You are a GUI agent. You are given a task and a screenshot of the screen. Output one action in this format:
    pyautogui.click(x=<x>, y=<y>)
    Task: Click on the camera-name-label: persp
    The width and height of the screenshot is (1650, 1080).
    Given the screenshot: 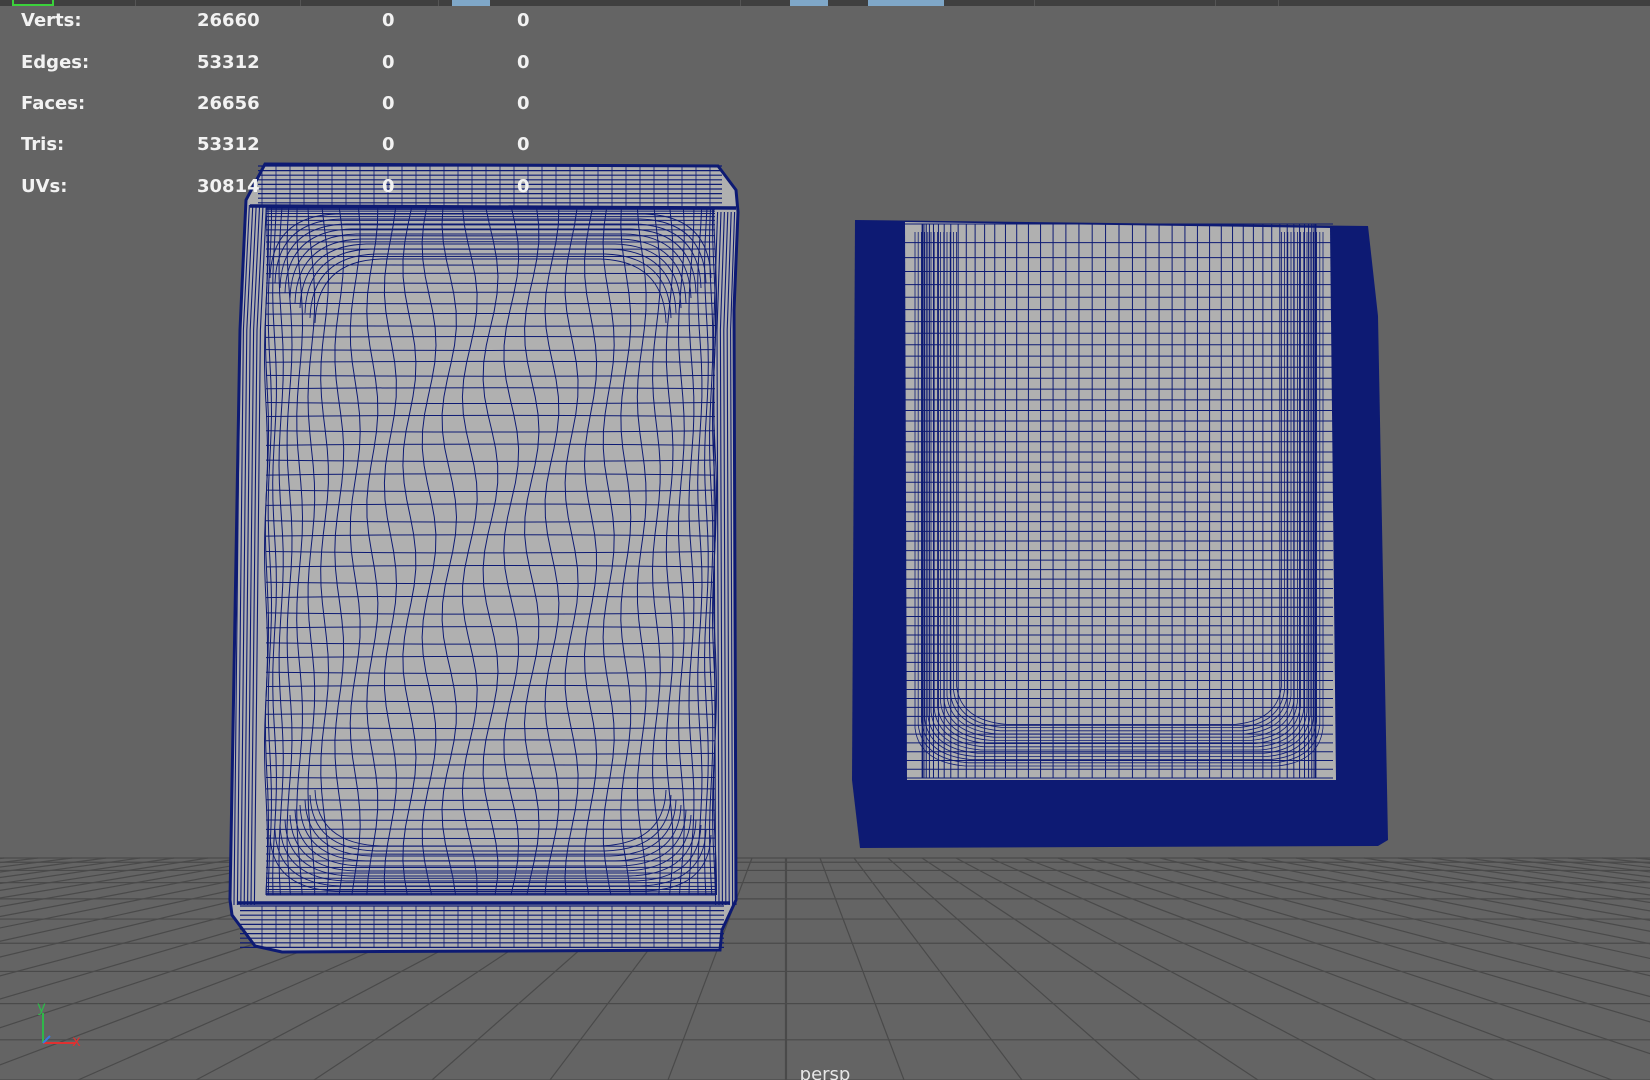 What is the action you would take?
    pyautogui.click(x=825, y=1072)
    